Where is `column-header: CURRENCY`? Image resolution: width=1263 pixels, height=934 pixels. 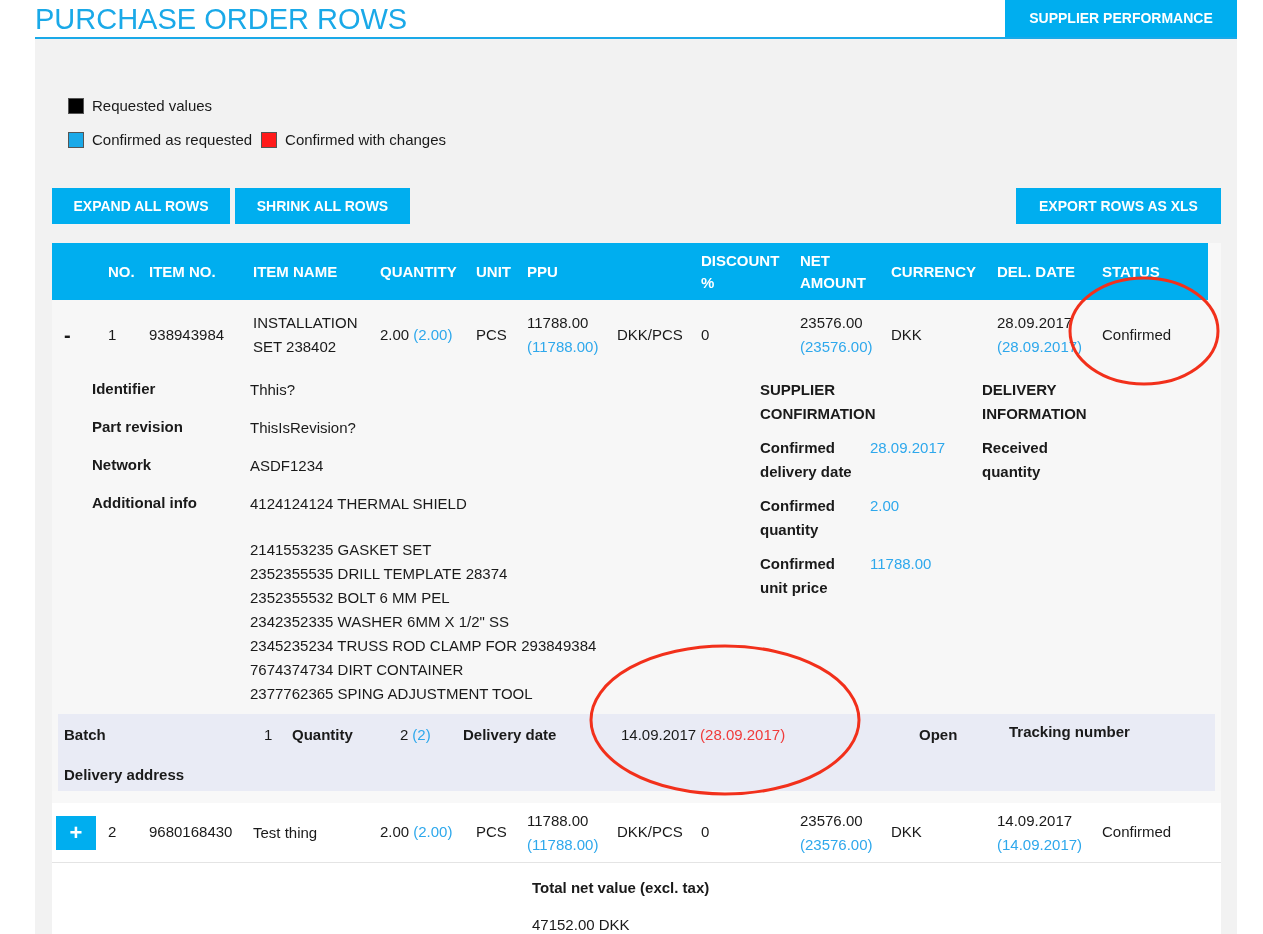 column-header: CURRENCY is located at coordinates (934, 271).